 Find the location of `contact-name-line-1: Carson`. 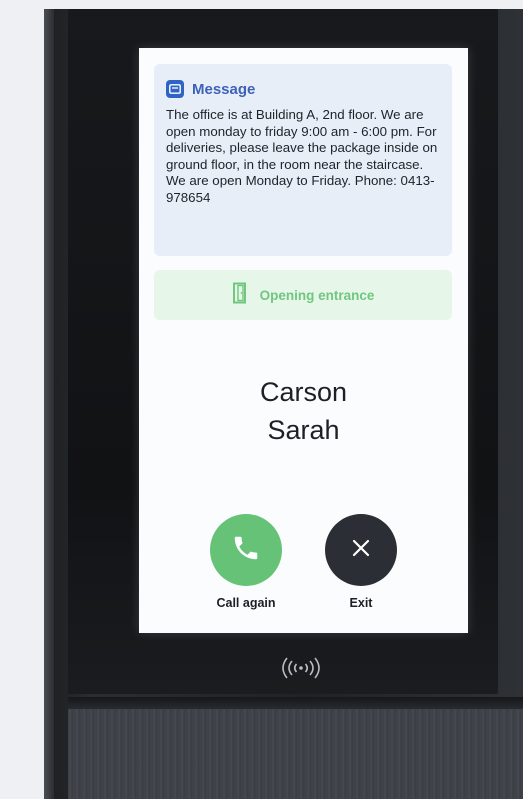

contact-name-line-1: Carson is located at coordinates (303, 392).